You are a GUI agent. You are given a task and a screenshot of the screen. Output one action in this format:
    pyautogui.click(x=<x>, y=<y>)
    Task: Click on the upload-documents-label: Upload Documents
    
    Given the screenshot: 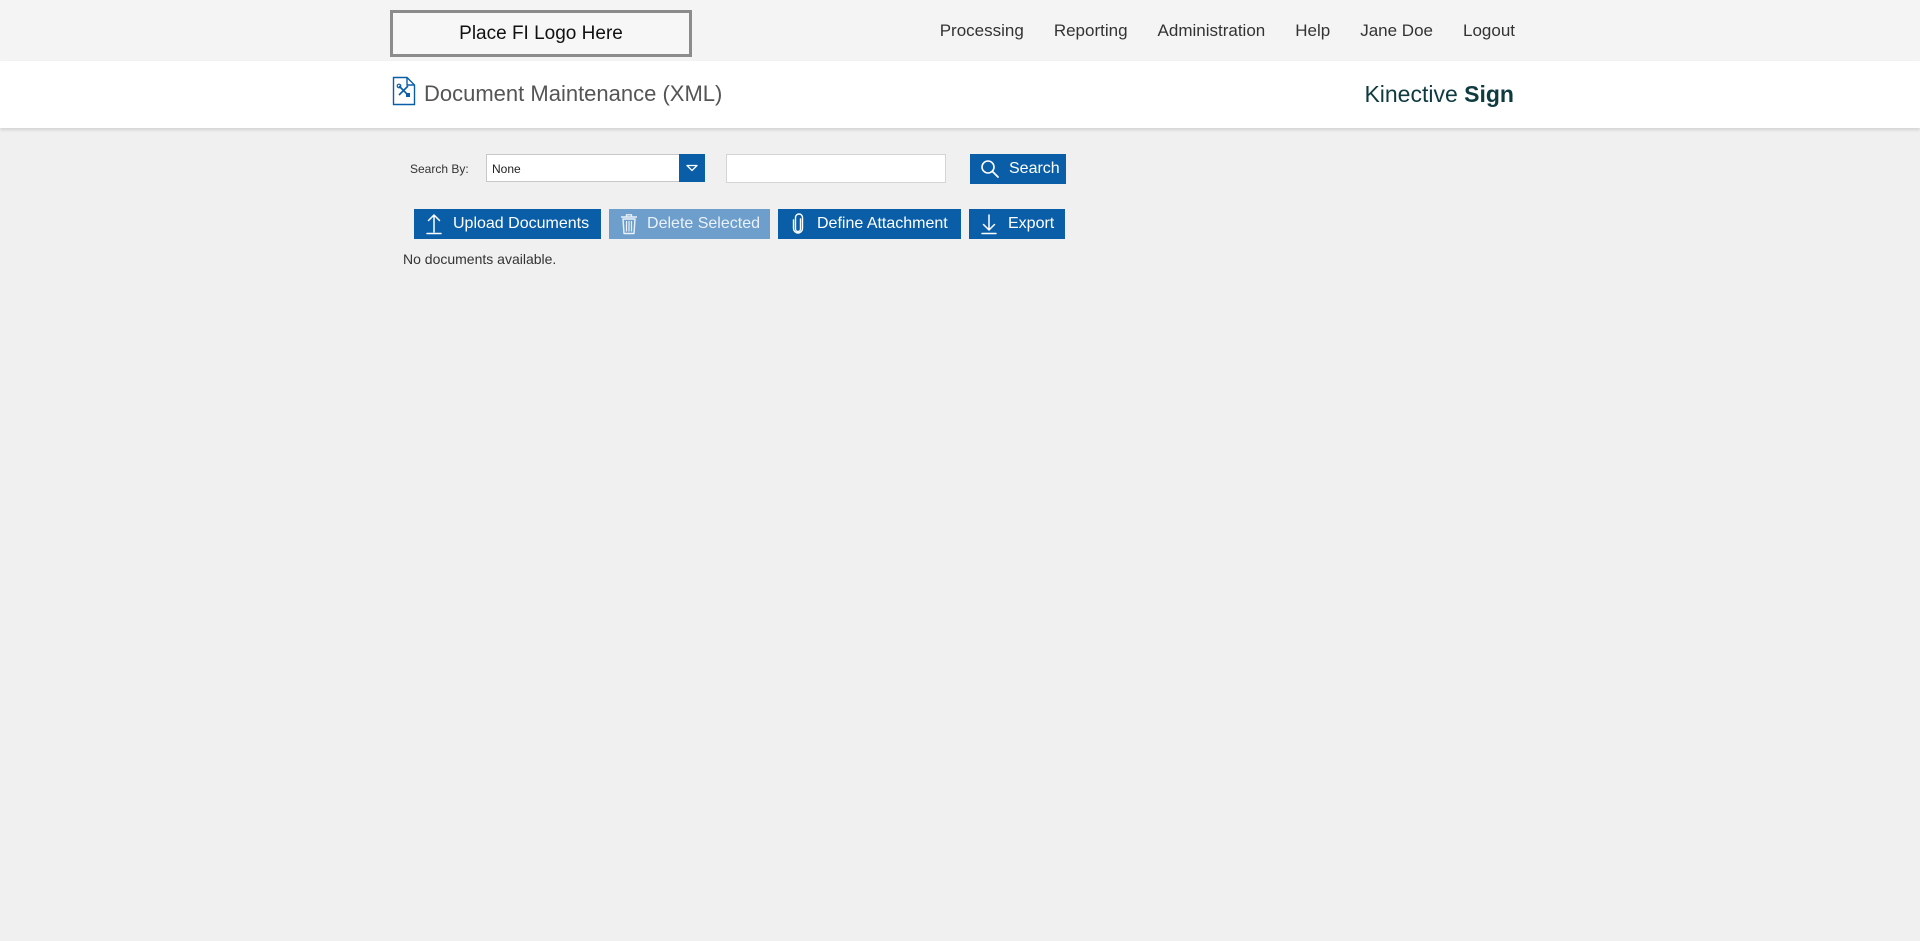 What is the action you would take?
    pyautogui.click(x=521, y=223)
    